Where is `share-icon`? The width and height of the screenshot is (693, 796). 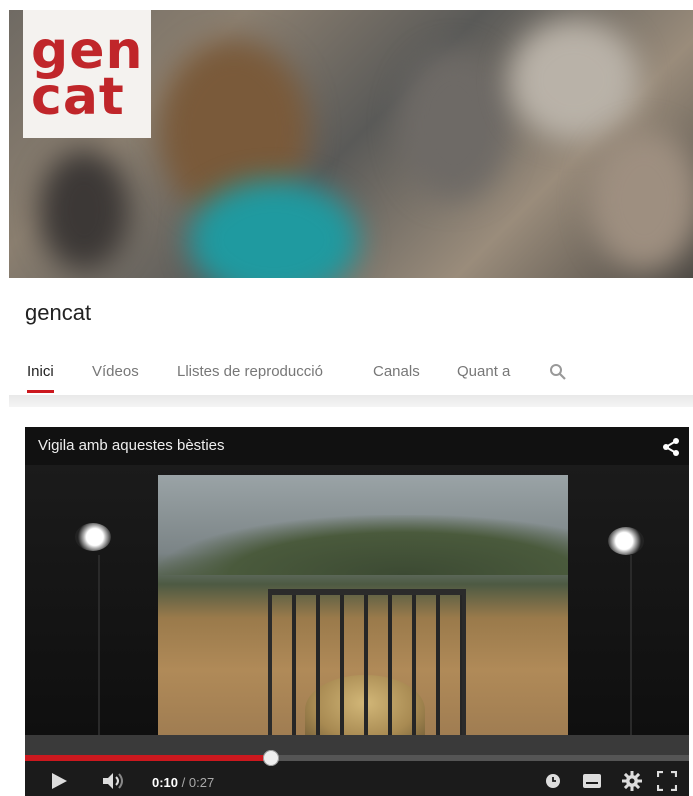 share-icon is located at coordinates (671, 447).